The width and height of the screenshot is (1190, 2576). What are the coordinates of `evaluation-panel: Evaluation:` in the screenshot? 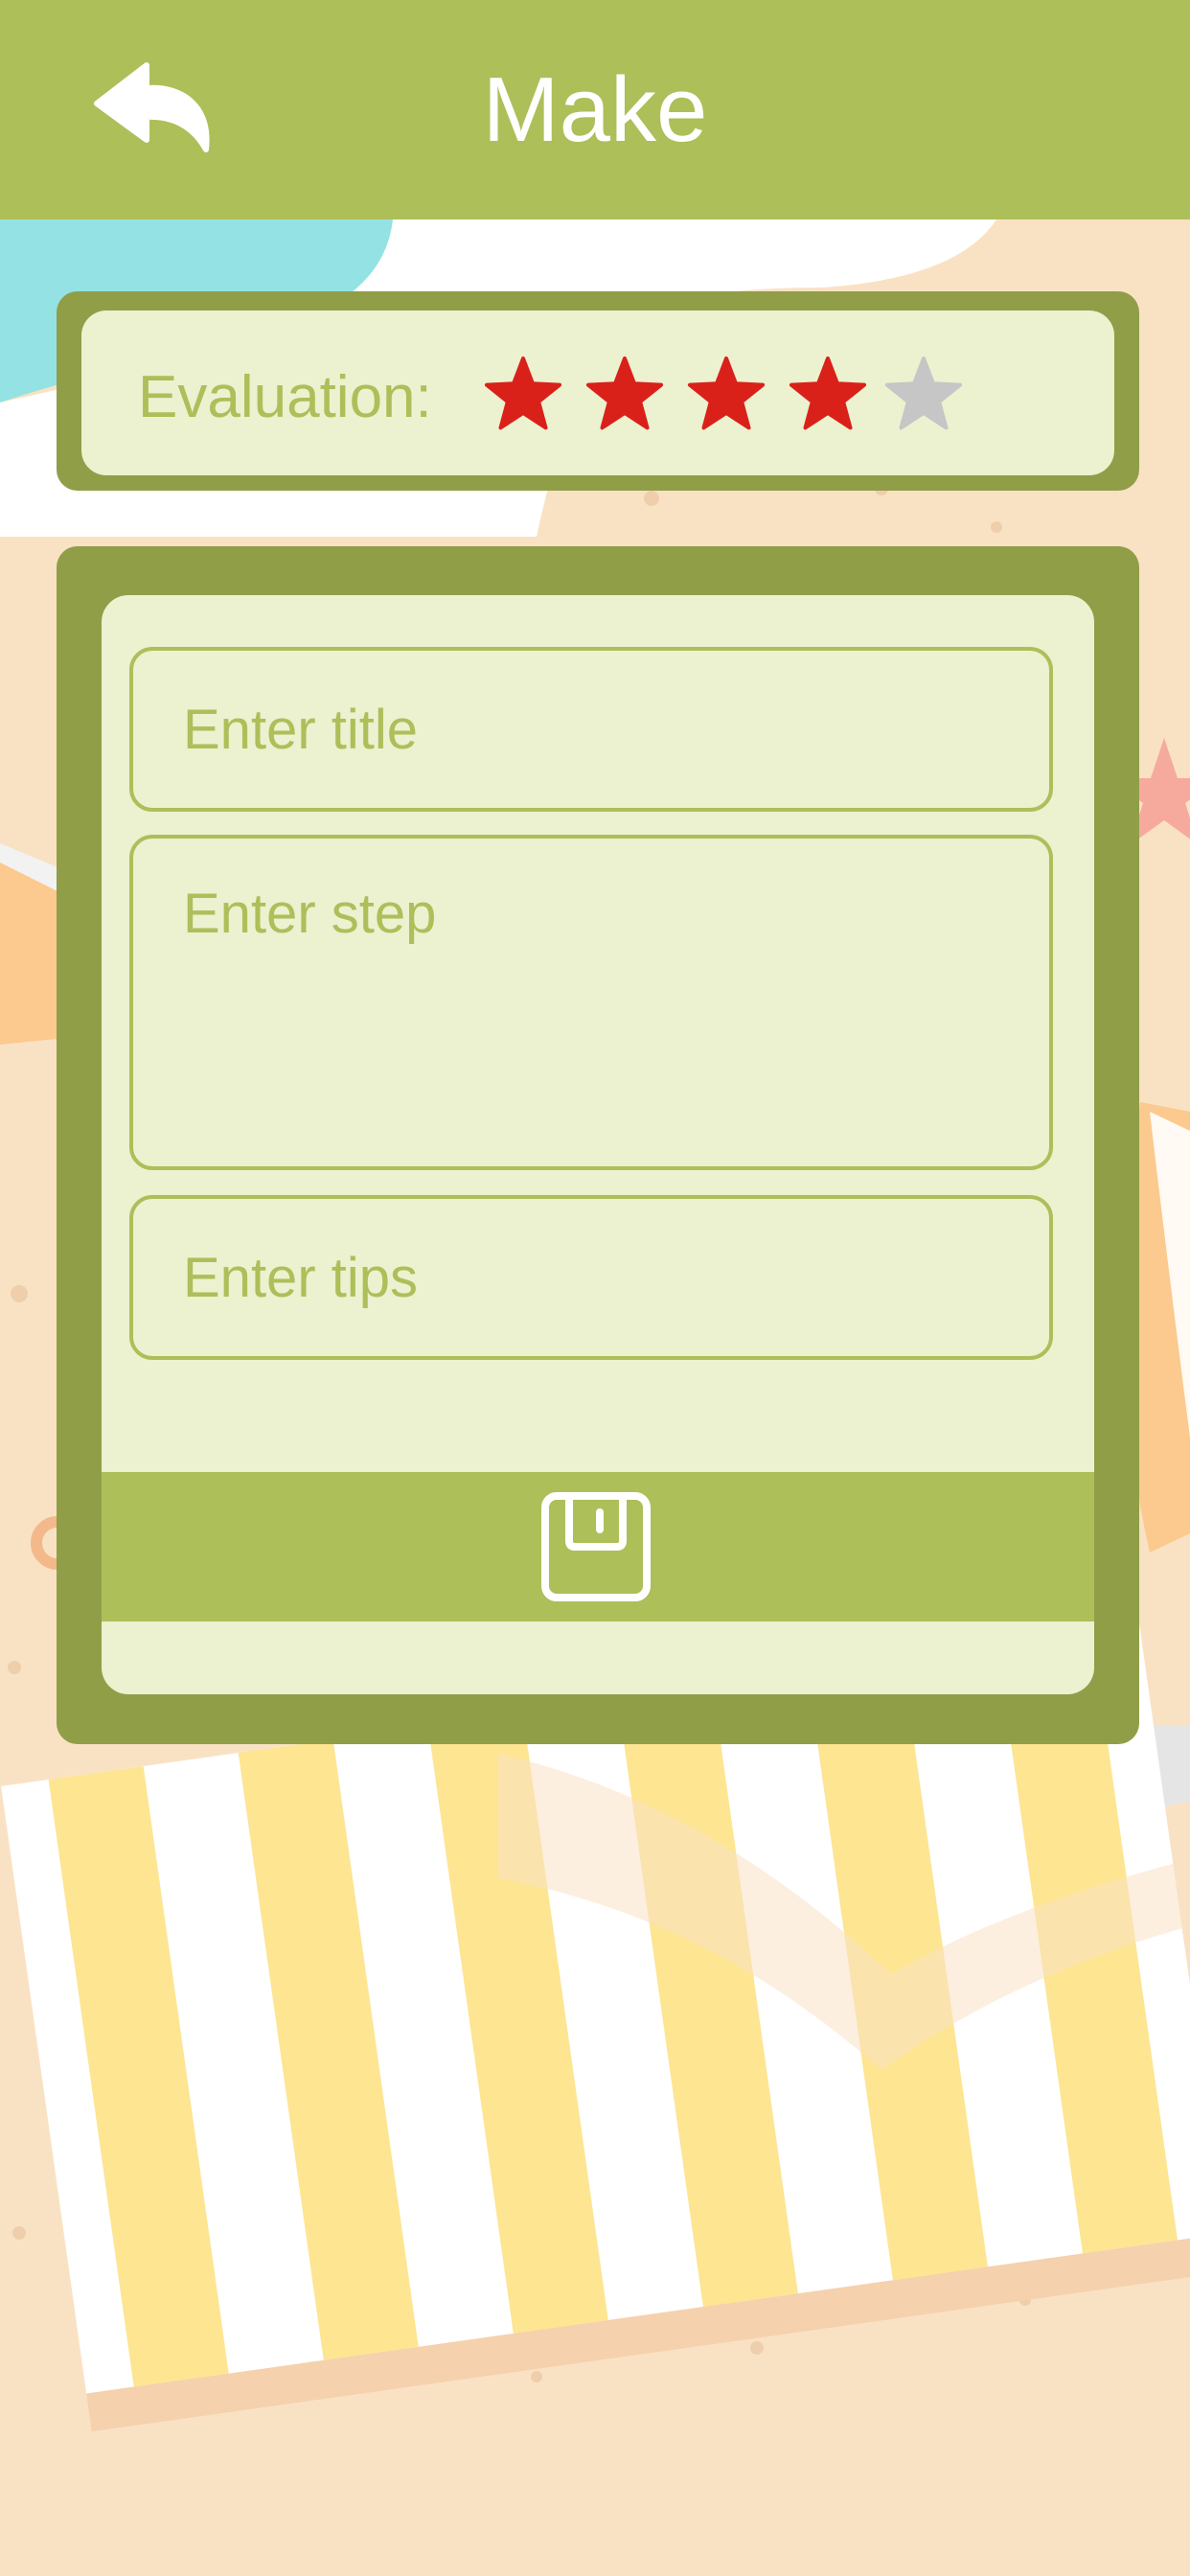 It's located at (598, 392).